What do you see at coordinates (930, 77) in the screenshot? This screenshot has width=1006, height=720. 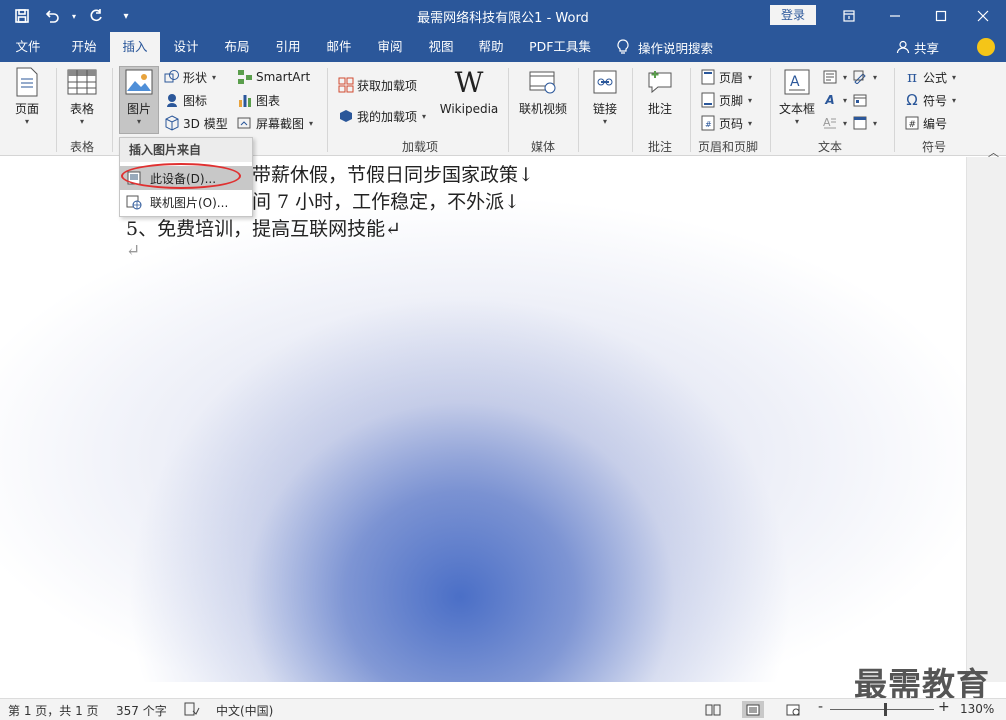 I see `equation-button: π 公式 ▾` at bounding box center [930, 77].